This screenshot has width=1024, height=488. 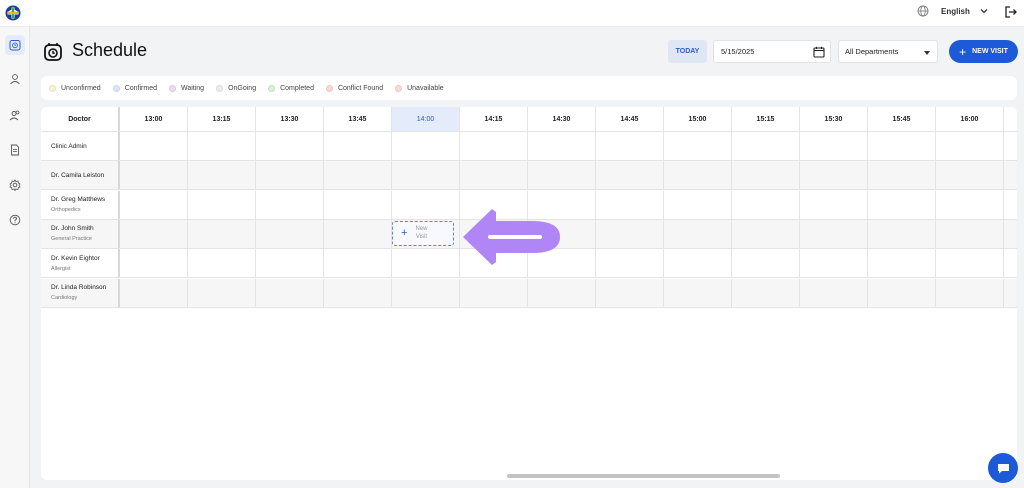 What do you see at coordinates (15, 115) in the screenshot?
I see `nav-item-patients` at bounding box center [15, 115].